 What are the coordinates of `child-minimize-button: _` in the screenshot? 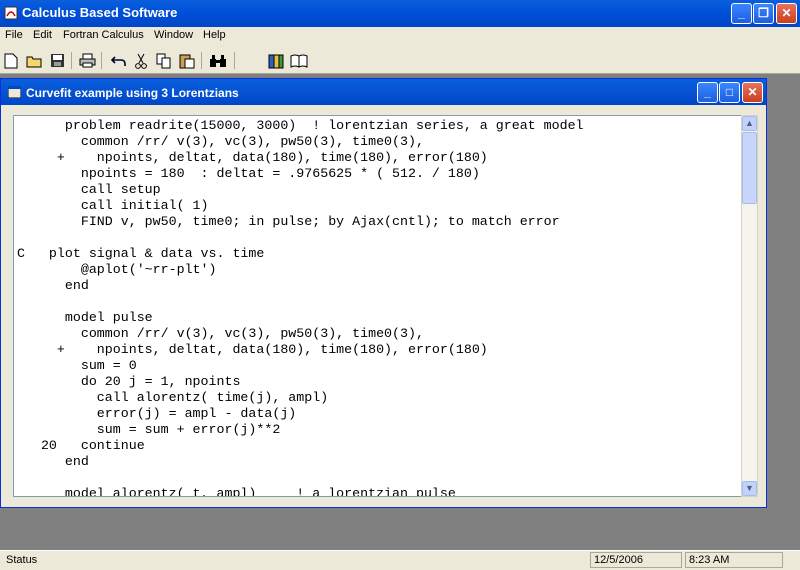 It's located at (707, 92).